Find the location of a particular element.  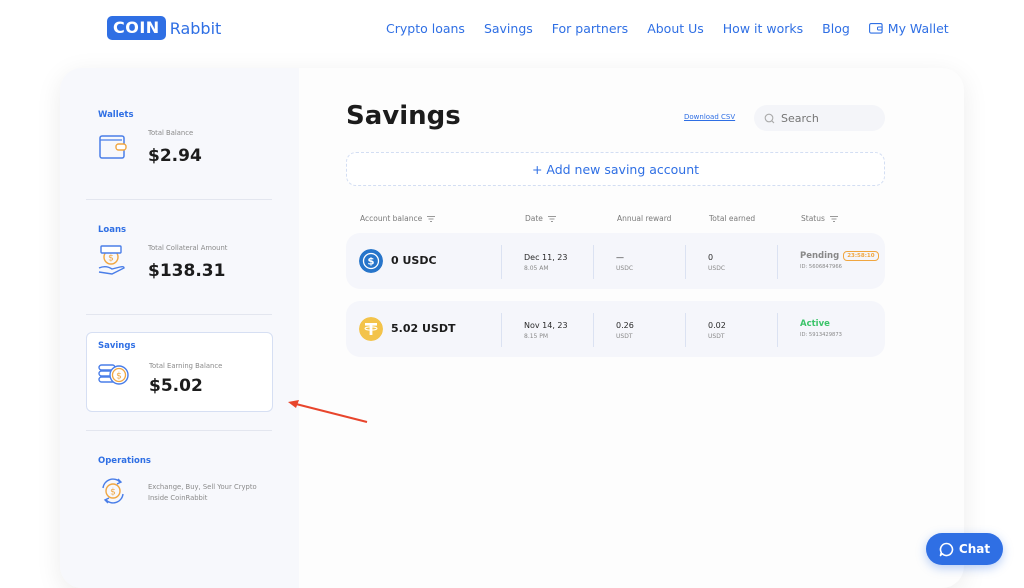

operations-line-2: Inside CoinRabbit is located at coordinates (178, 498).